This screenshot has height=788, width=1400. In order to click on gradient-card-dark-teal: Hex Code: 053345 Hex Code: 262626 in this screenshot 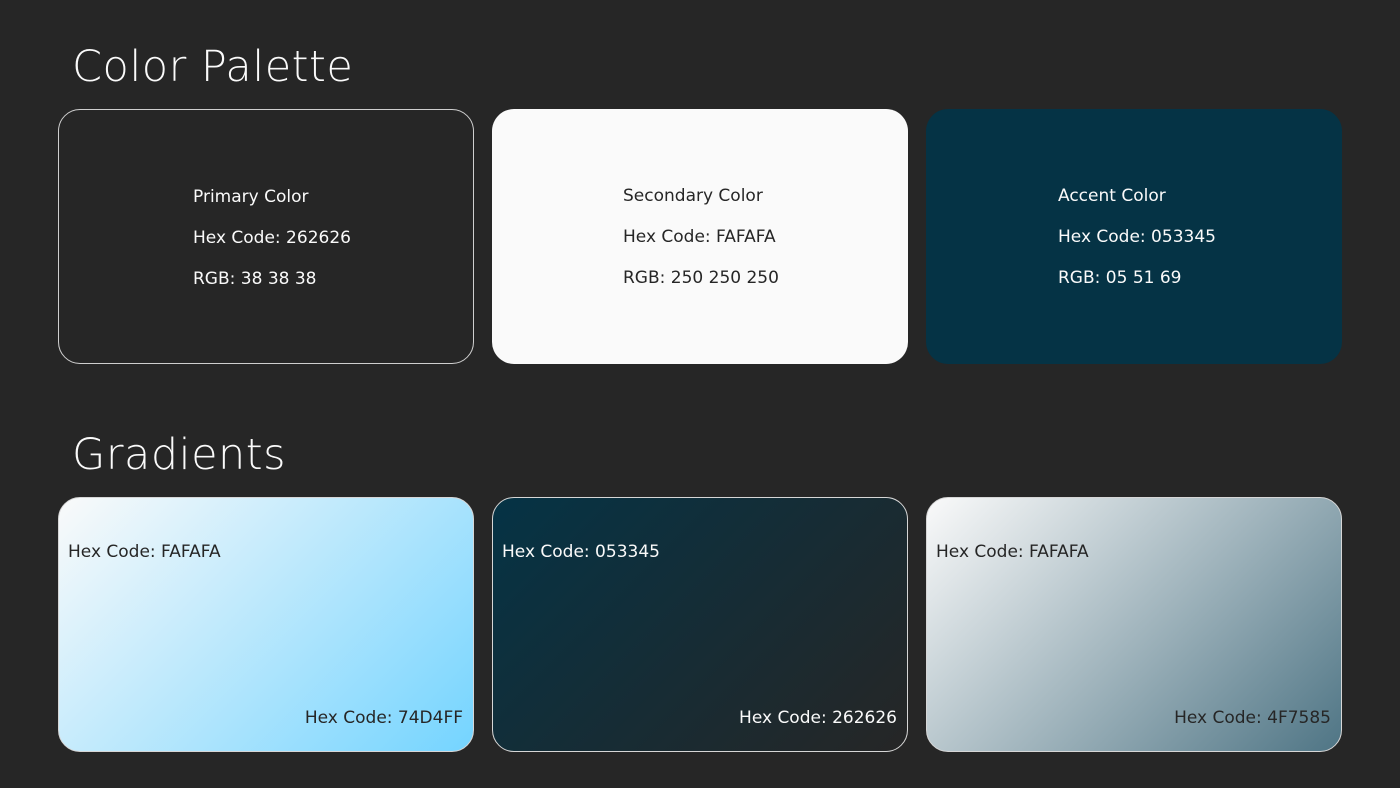, I will do `click(700, 624)`.